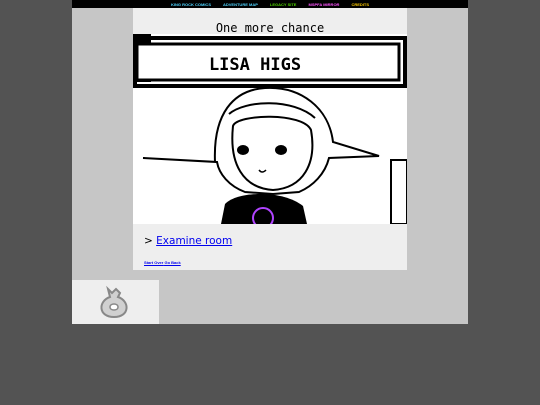 Image resolution: width=540 pixels, height=405 pixels. I want to click on nav-link-credits: CREDITS, so click(360, 4).